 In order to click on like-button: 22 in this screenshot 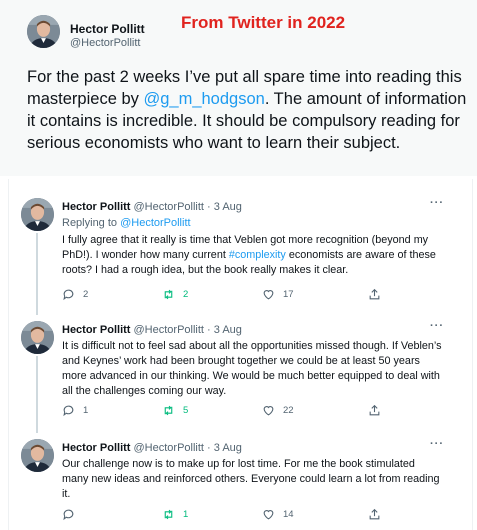, I will do `click(278, 410)`.